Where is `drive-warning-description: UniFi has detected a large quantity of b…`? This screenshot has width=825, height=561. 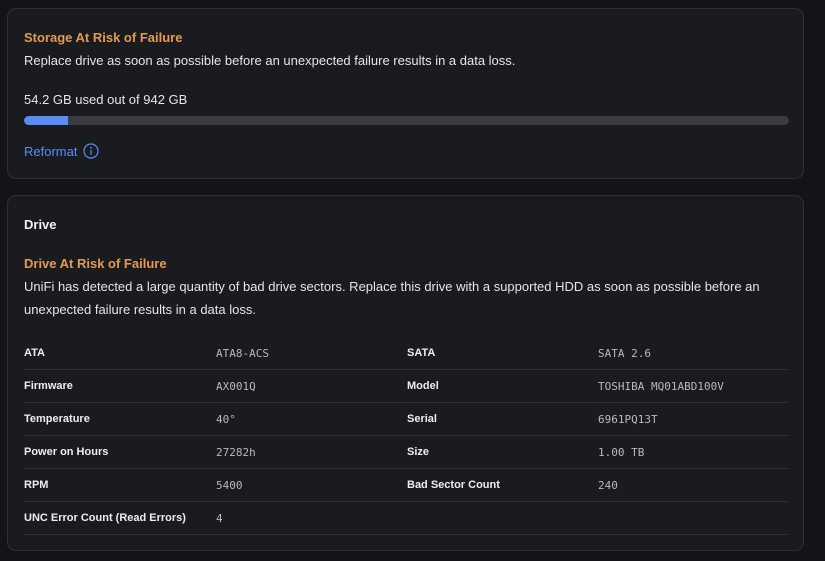 drive-warning-description: UniFi has detected a large quantity of b… is located at coordinates (392, 298).